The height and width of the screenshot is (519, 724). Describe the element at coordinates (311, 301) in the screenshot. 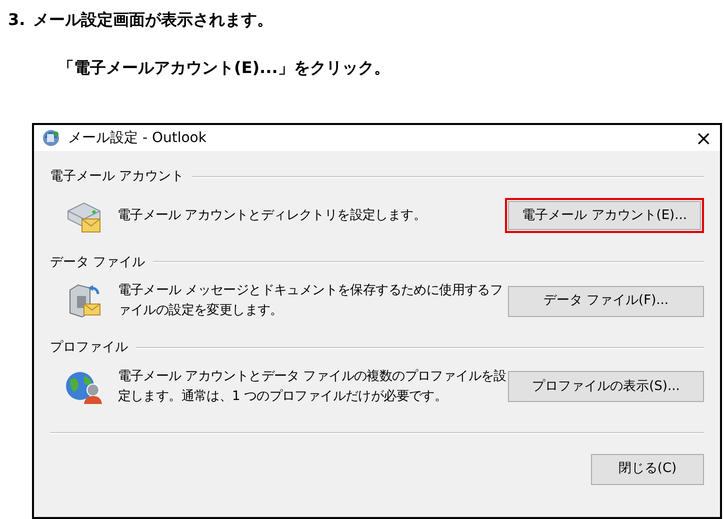

I see `section-description: 電子メール メッセージとドキュメントを保存するために使用するファイルの設定を変更します。` at that location.